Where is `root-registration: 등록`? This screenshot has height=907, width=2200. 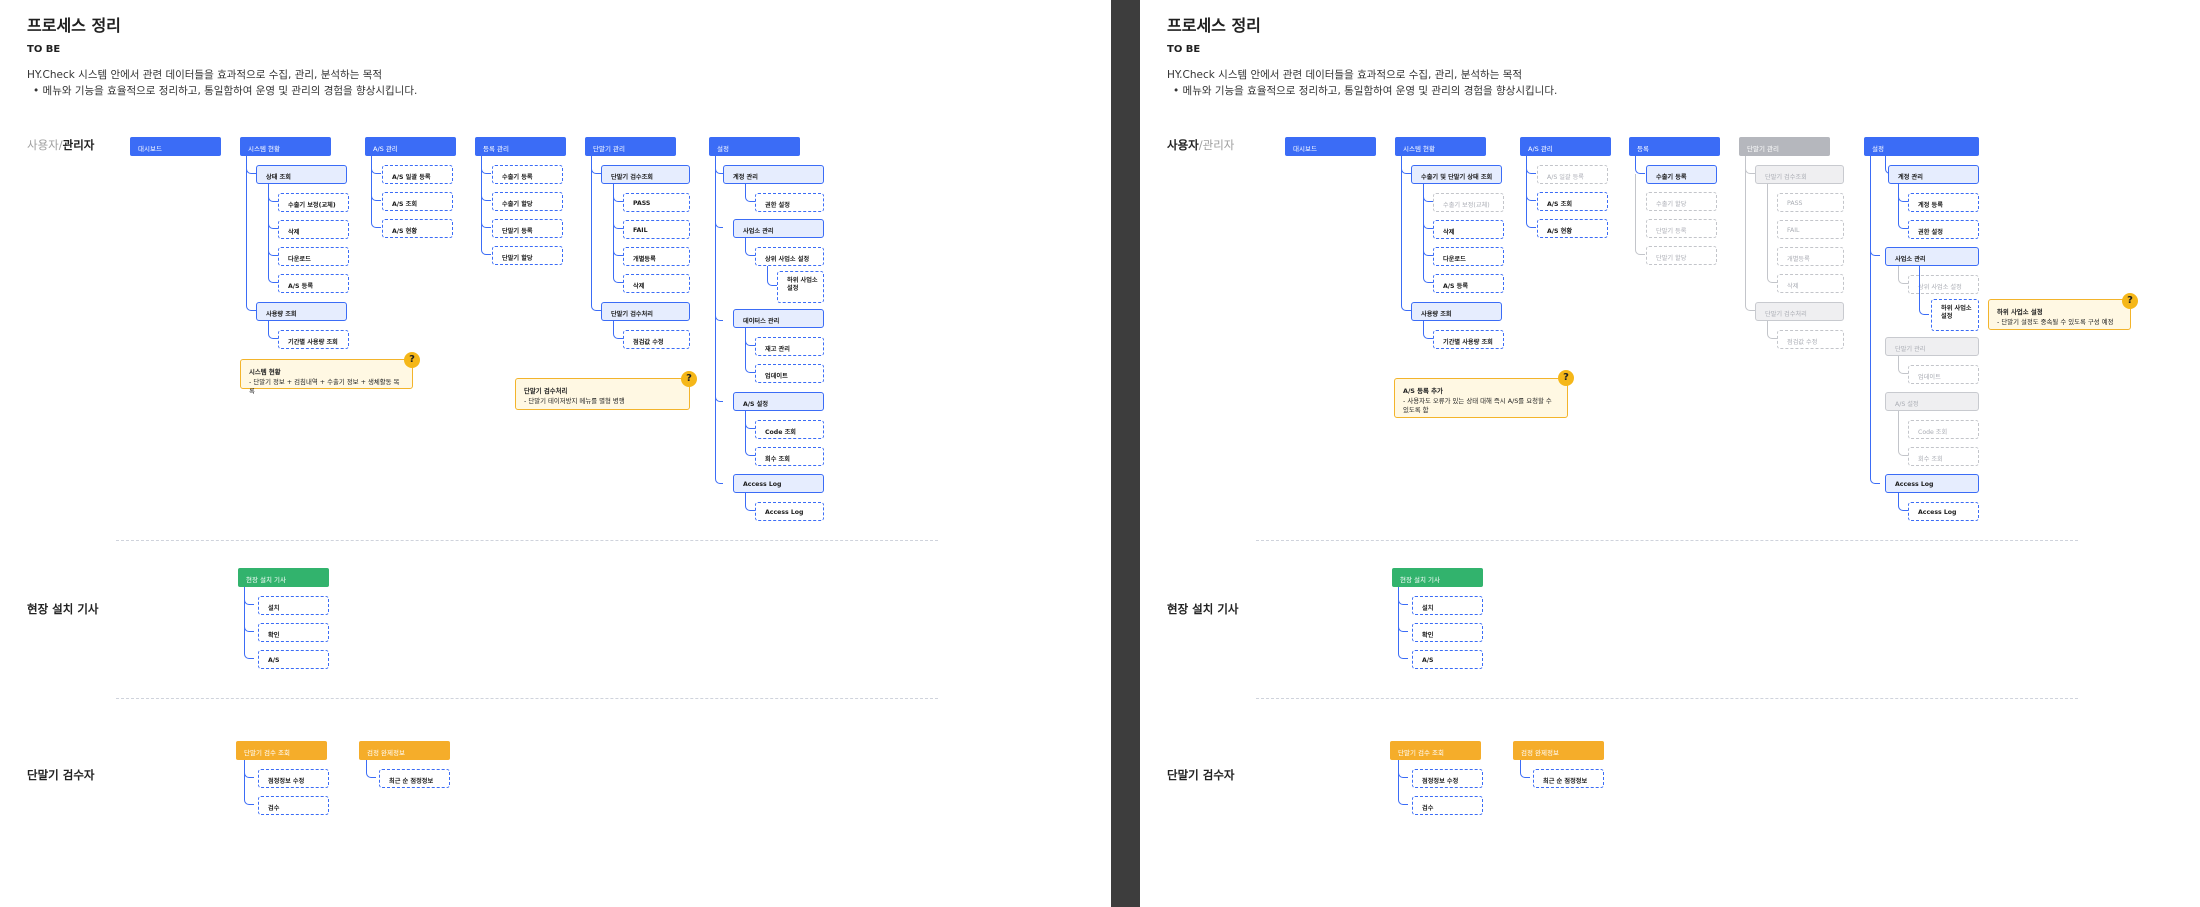
root-registration: 등록 is located at coordinates (1674, 146).